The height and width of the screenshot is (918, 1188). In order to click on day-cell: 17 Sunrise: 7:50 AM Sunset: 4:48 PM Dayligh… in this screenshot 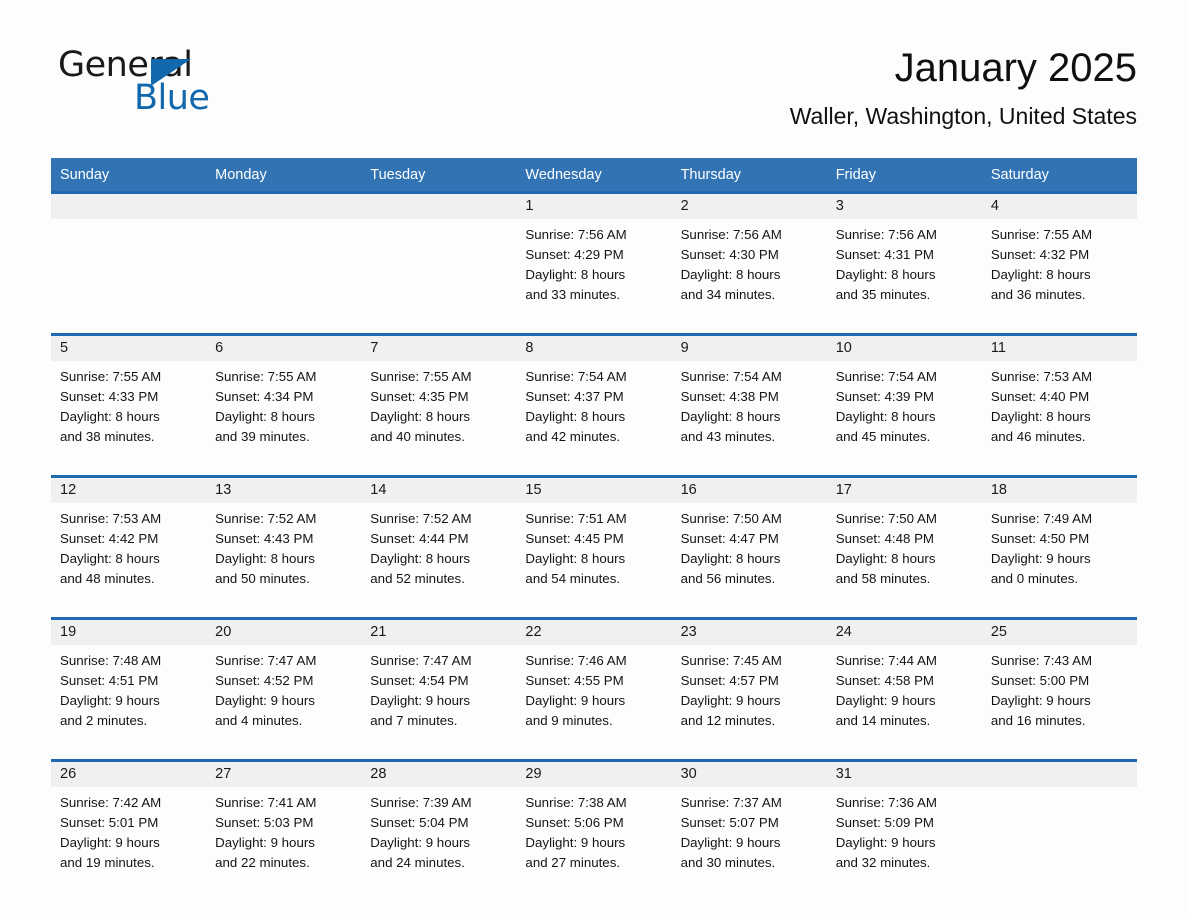, I will do `click(904, 542)`.